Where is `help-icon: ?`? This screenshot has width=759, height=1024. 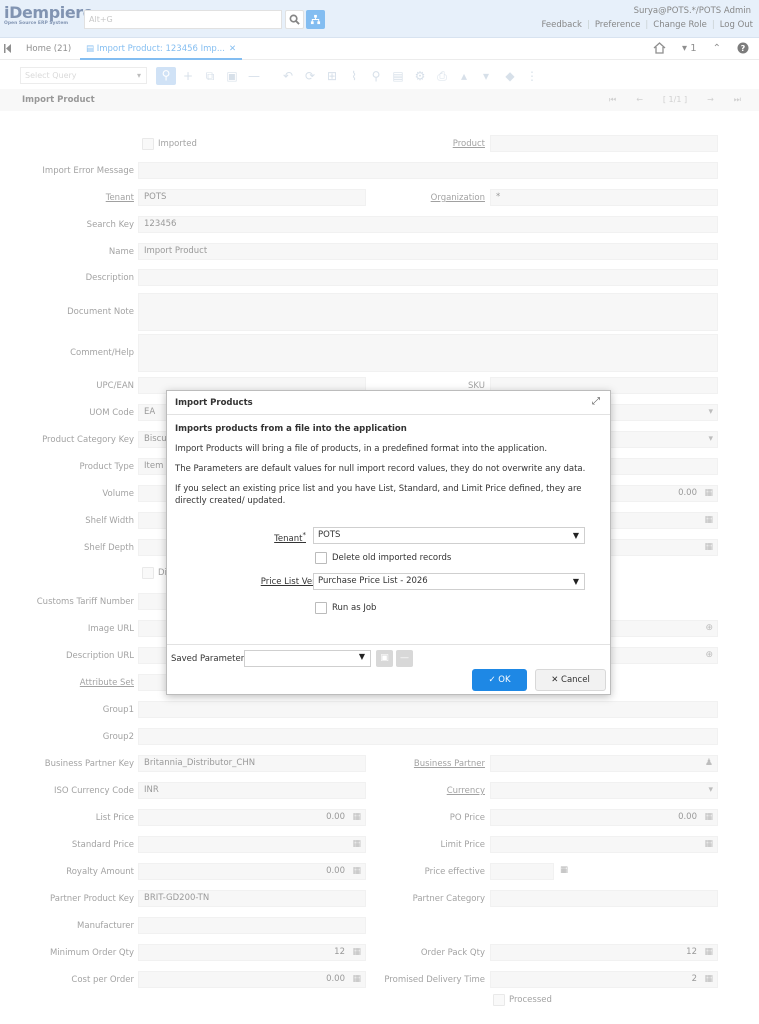 help-icon: ? is located at coordinates (743, 48).